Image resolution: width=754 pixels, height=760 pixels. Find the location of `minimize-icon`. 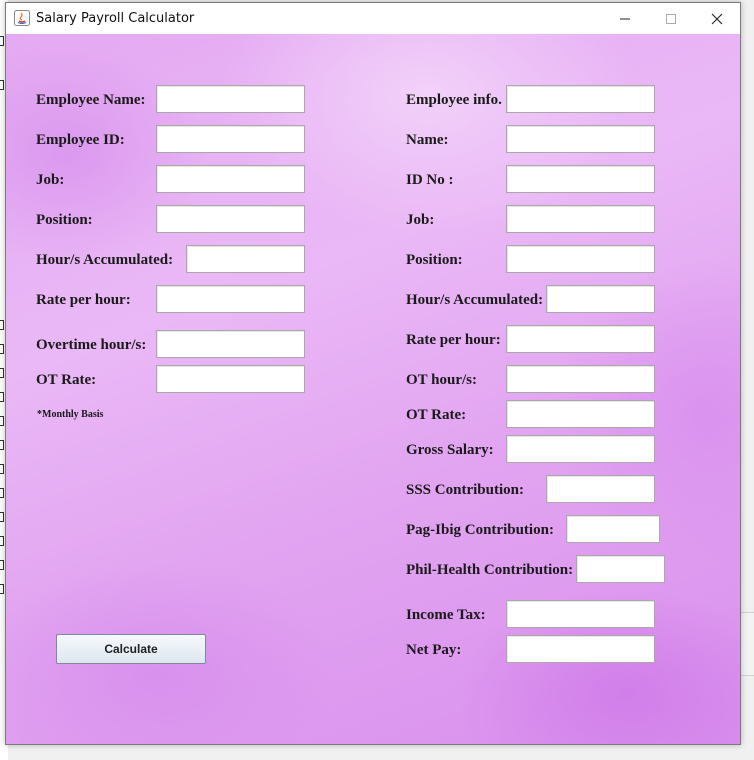

minimize-icon is located at coordinates (625, 18).